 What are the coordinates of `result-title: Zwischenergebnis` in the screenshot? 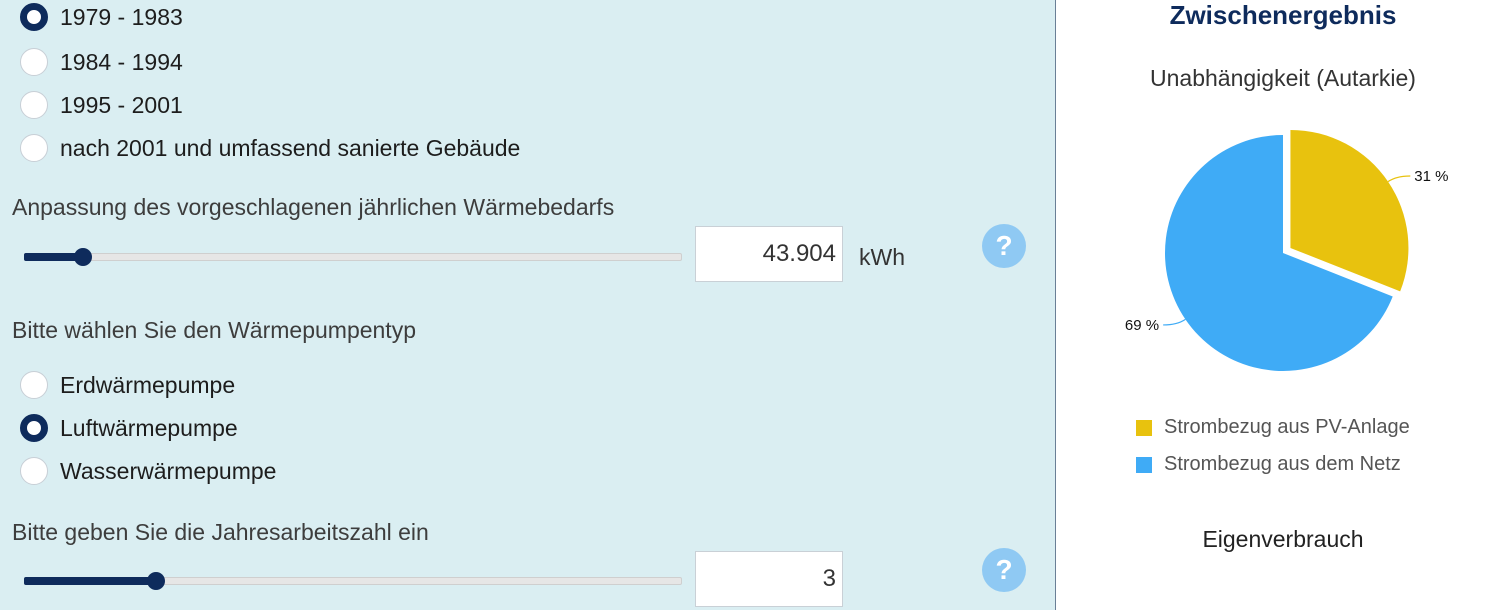 It's located at (1283, 15).